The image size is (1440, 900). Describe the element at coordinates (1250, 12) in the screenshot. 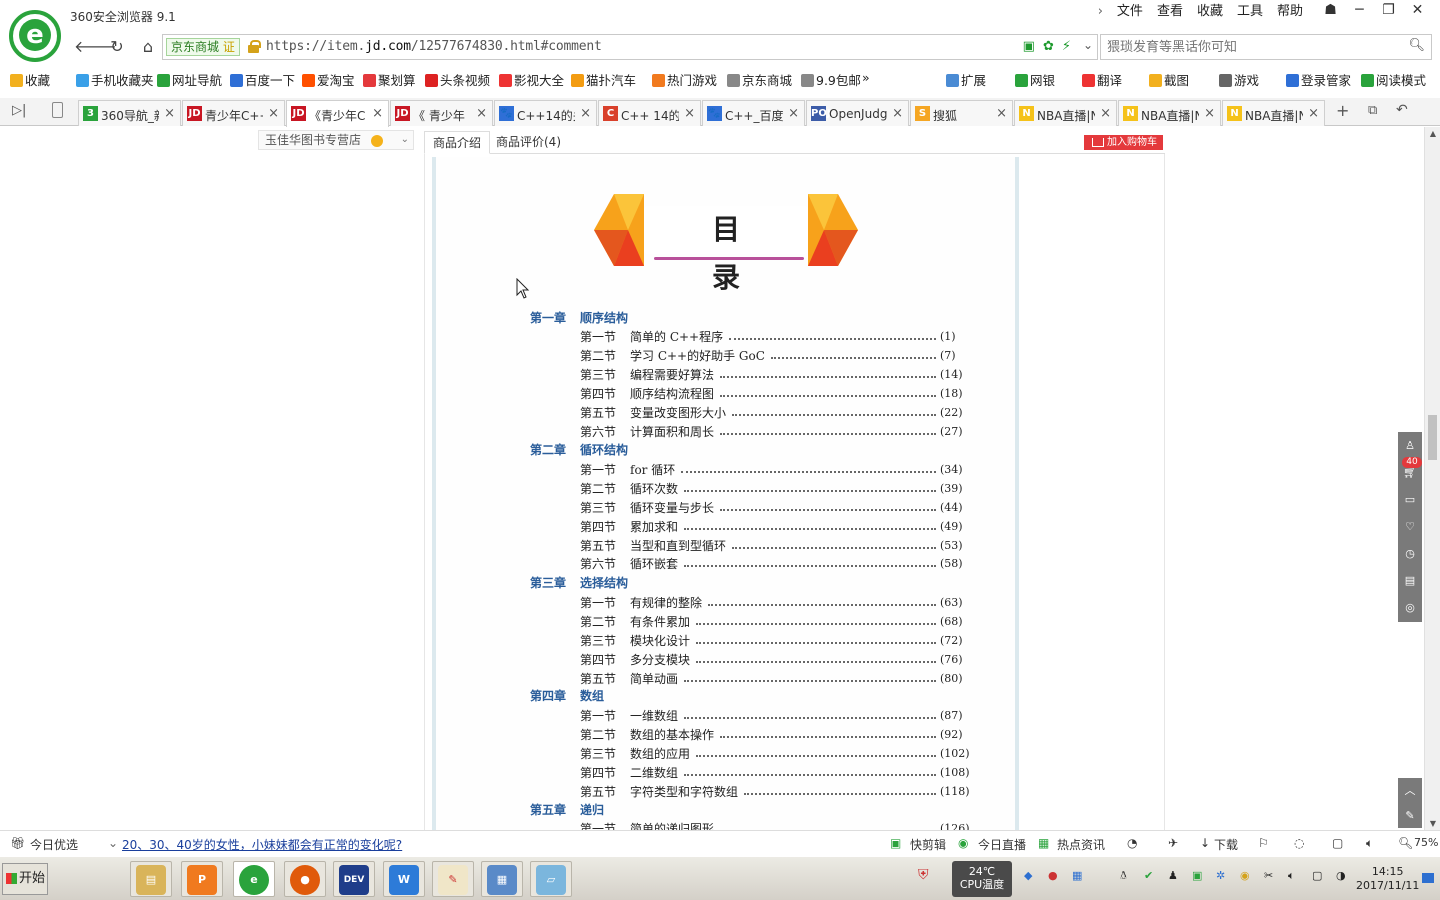

I see `menu-tools: 工具` at that location.